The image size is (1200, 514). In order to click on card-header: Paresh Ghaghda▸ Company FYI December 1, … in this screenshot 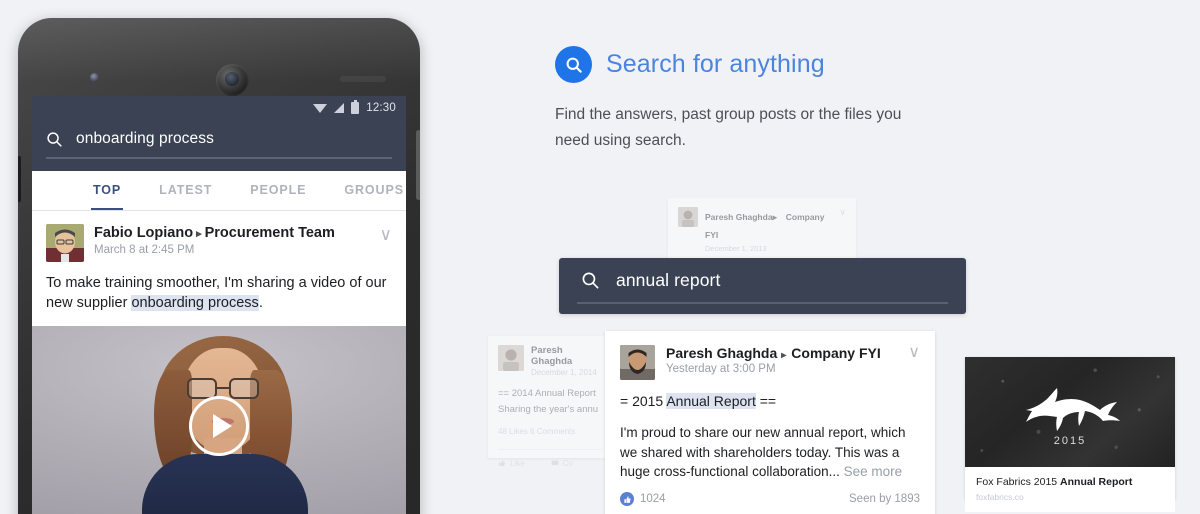, I will do `click(762, 230)`.